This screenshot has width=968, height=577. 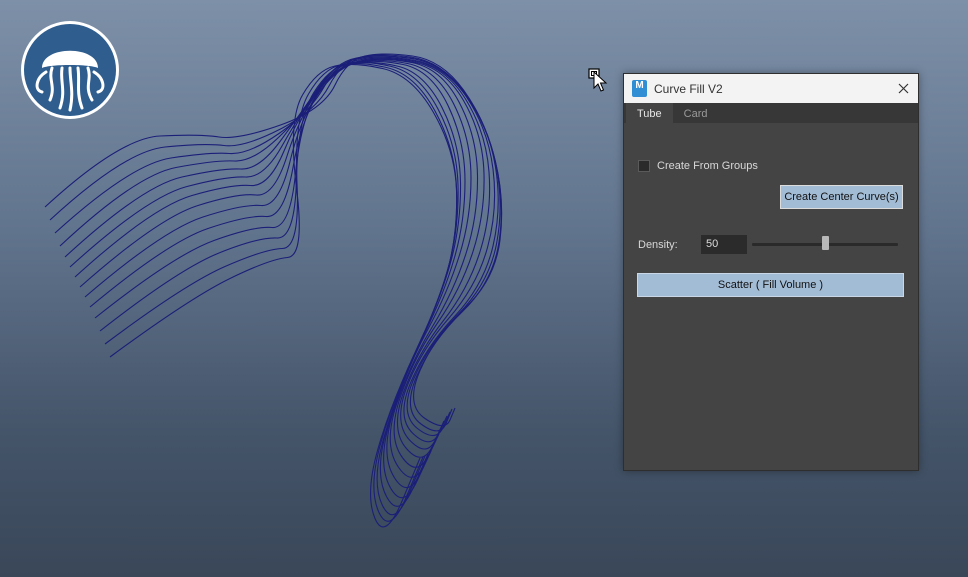 I want to click on window-title: Curve Fill V2, so click(x=688, y=88).